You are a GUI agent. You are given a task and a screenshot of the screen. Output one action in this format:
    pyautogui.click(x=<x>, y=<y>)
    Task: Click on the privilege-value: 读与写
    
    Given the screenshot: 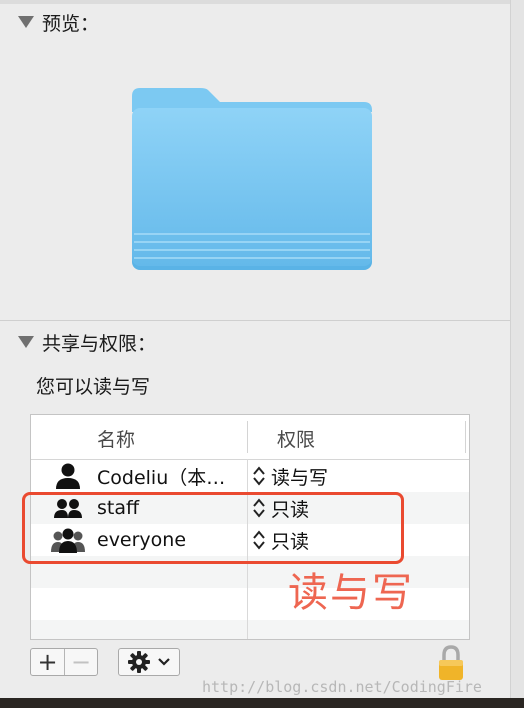 What is the action you would take?
    pyautogui.click(x=300, y=477)
    